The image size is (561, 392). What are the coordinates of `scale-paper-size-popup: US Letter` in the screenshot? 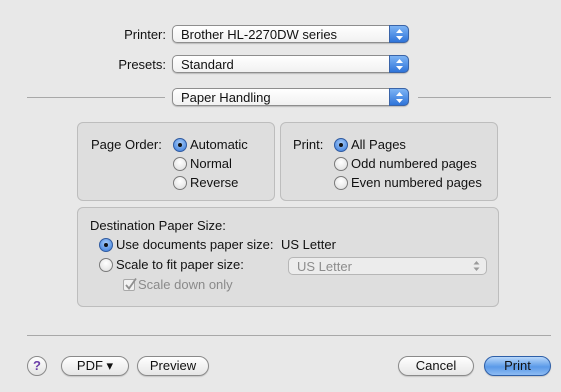 It's located at (387, 266).